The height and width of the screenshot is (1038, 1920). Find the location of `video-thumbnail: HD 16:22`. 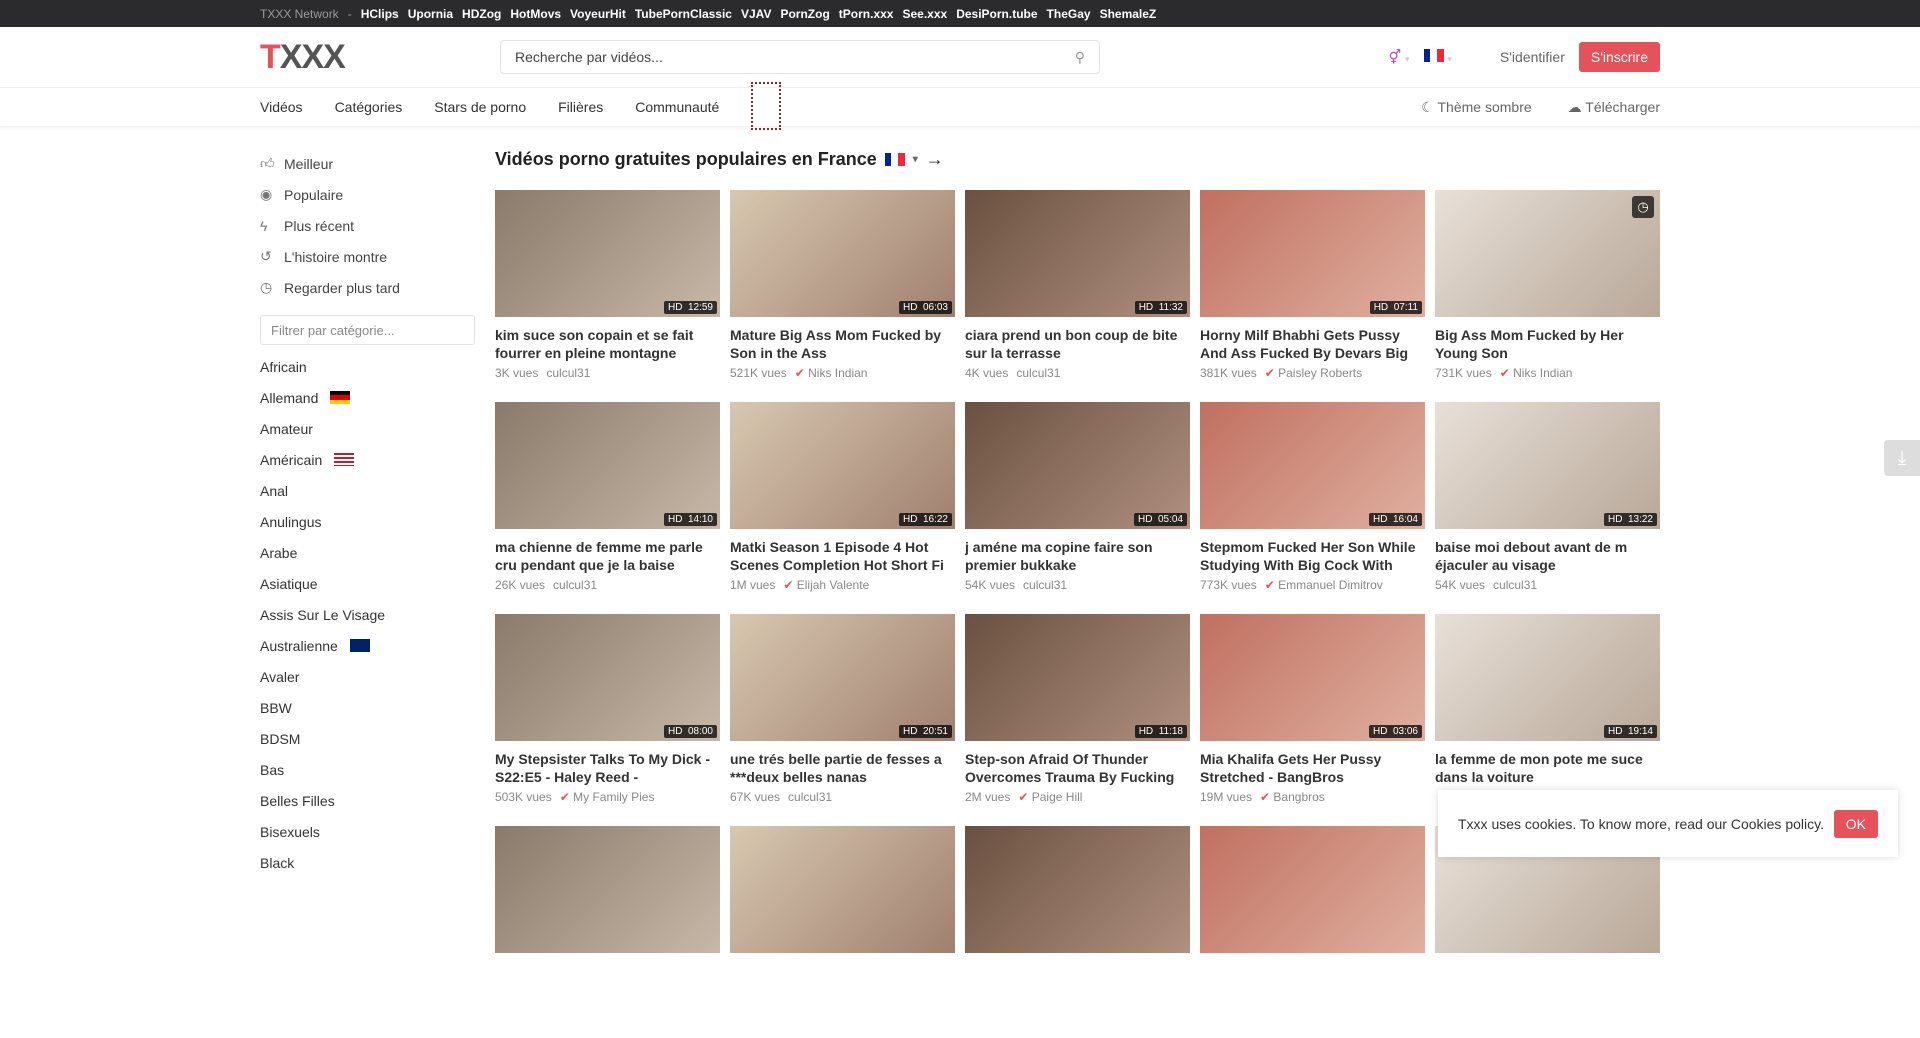

video-thumbnail: HD 16:22 is located at coordinates (842, 465).